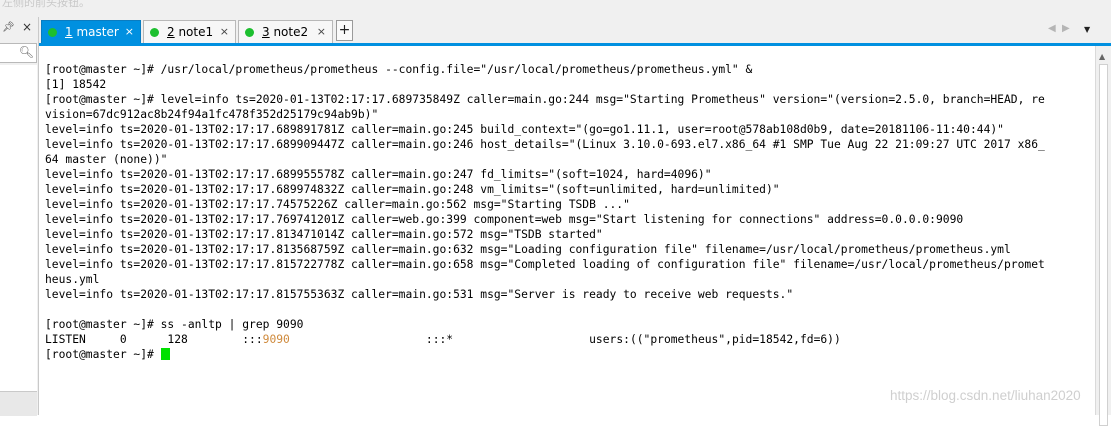 This screenshot has width=1111, height=426. Describe the element at coordinates (575, 30) in the screenshot. I see `tab-bar: 1 master × 2 note1 × 3 note2 × + ◀ ▶ ▼` at that location.